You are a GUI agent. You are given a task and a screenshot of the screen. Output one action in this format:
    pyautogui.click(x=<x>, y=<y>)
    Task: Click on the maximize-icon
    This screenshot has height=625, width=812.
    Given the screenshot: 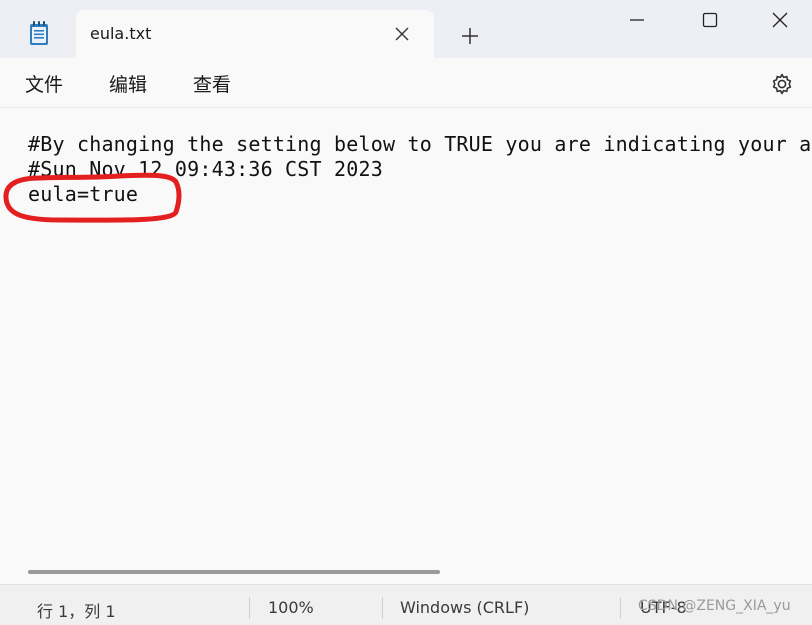 What is the action you would take?
    pyautogui.click(x=710, y=20)
    